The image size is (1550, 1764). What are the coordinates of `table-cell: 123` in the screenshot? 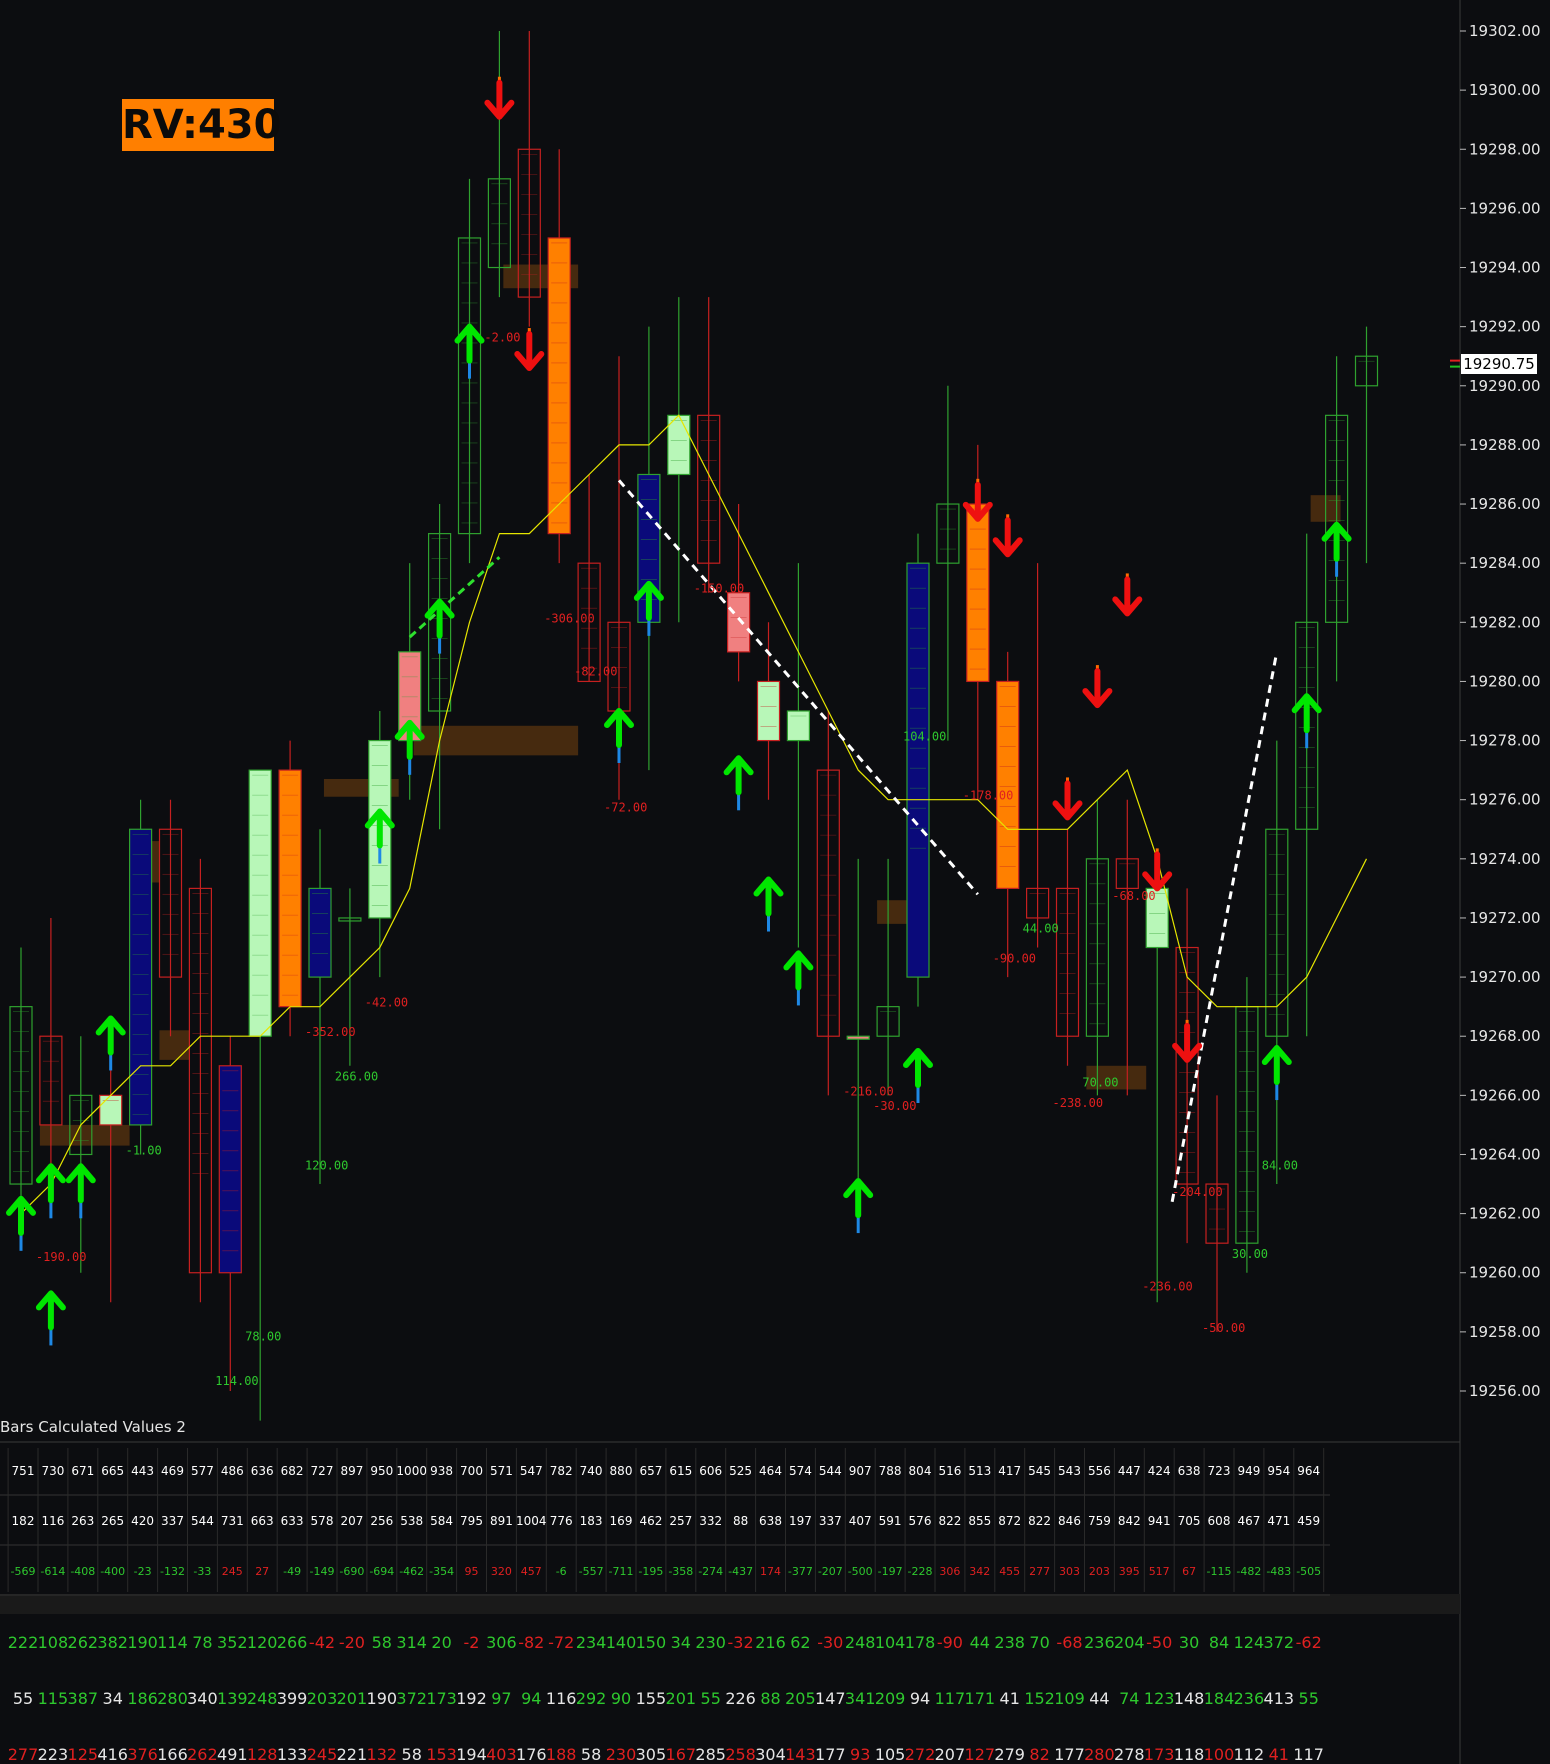 It's located at (1159, 1698).